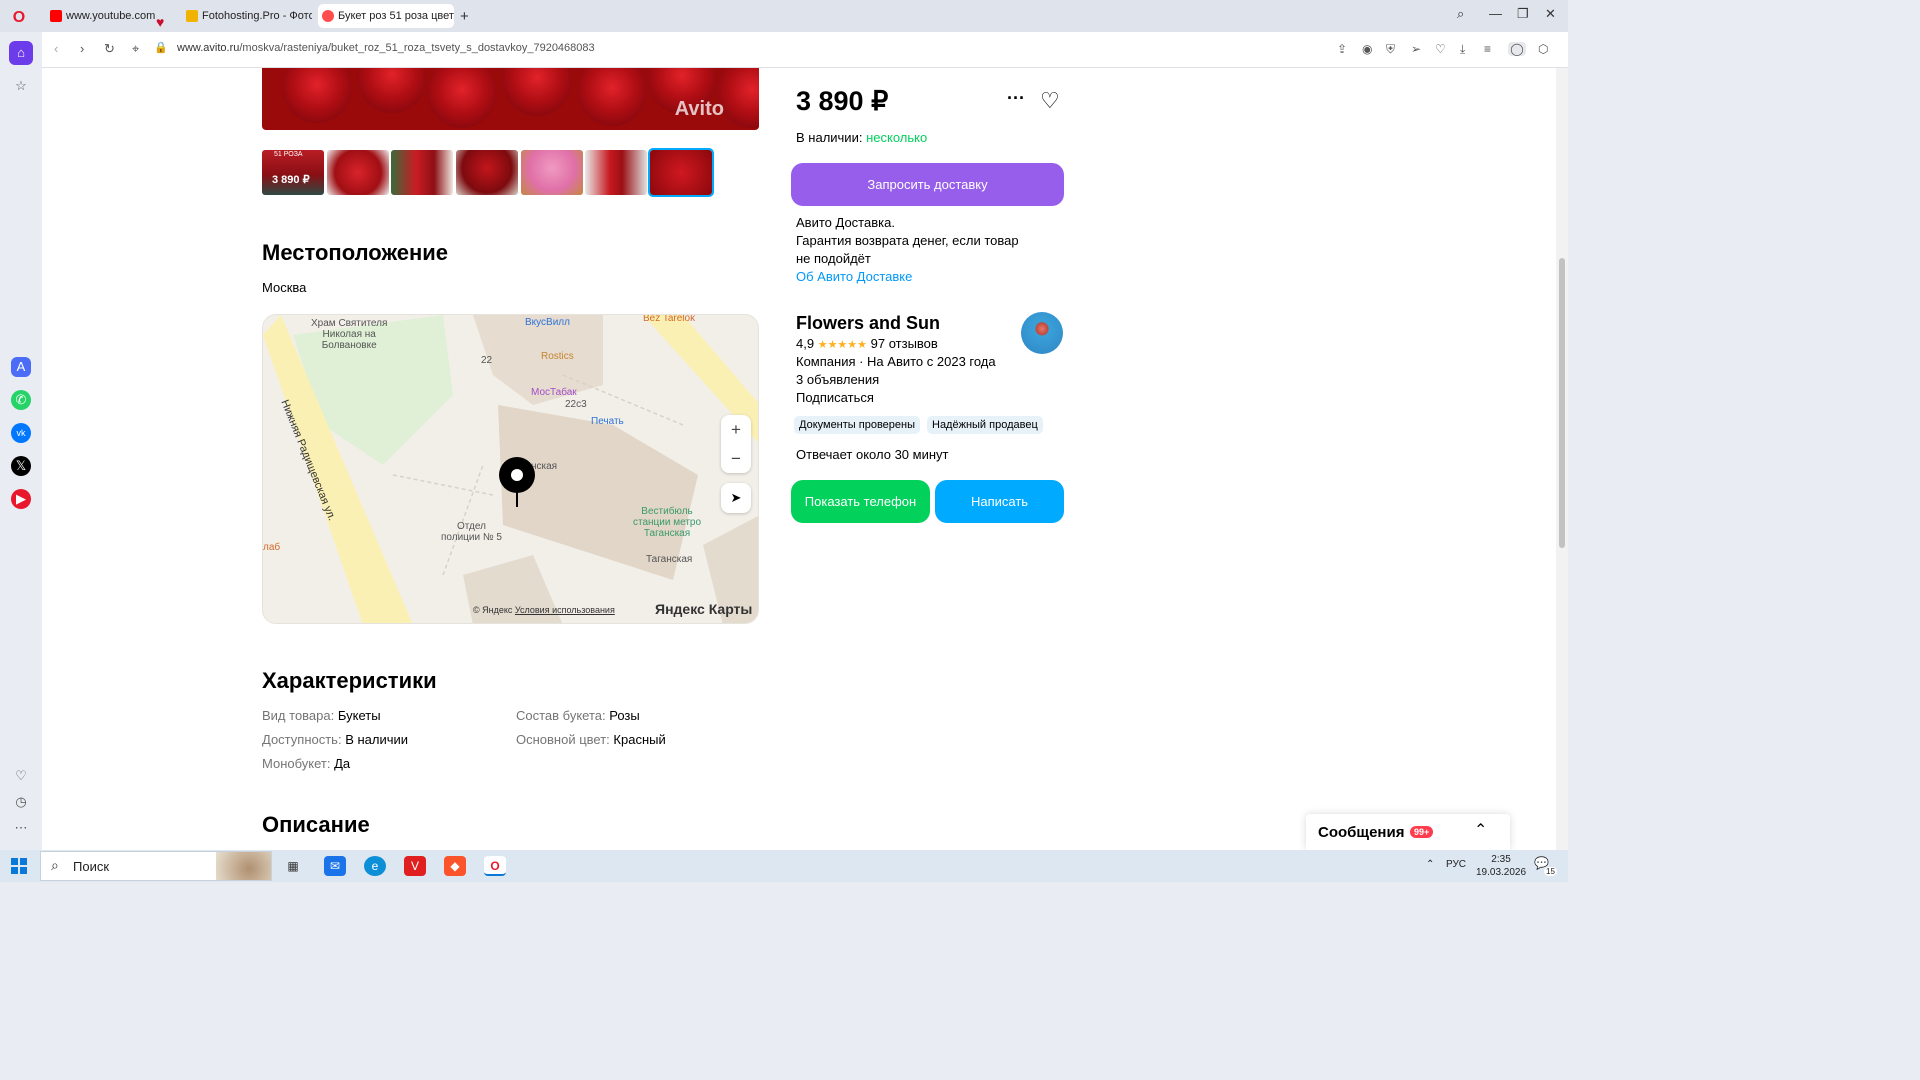 Image resolution: width=1920 pixels, height=1080 pixels. Describe the element at coordinates (19, 18) in the screenshot. I see `opera-logo-icon: O` at that location.